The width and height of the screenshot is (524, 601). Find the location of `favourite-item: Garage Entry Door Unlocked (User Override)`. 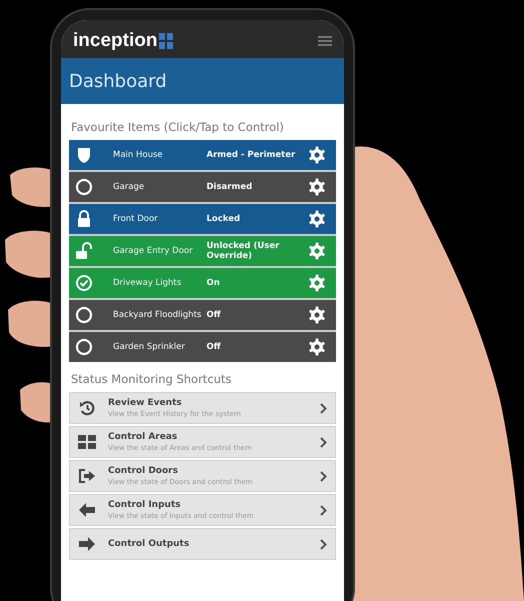

favourite-item: Garage Entry Door Unlocked (User Override) is located at coordinates (202, 251).